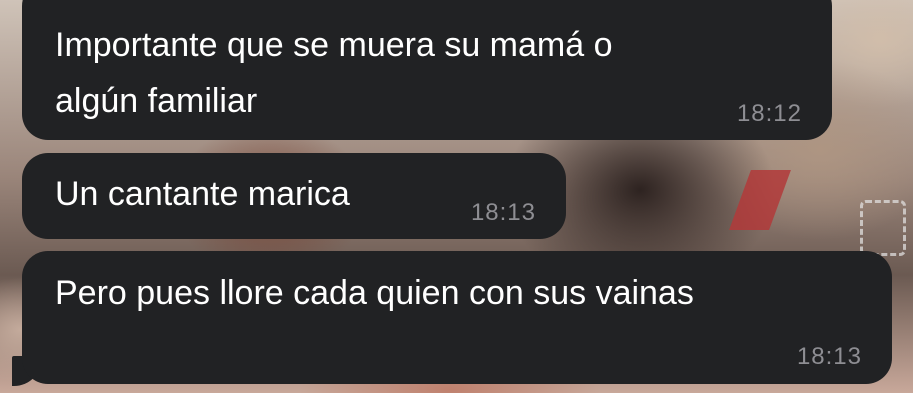  What do you see at coordinates (334, 45) in the screenshot?
I see `message-text: Importante que se muera su mamá o` at bounding box center [334, 45].